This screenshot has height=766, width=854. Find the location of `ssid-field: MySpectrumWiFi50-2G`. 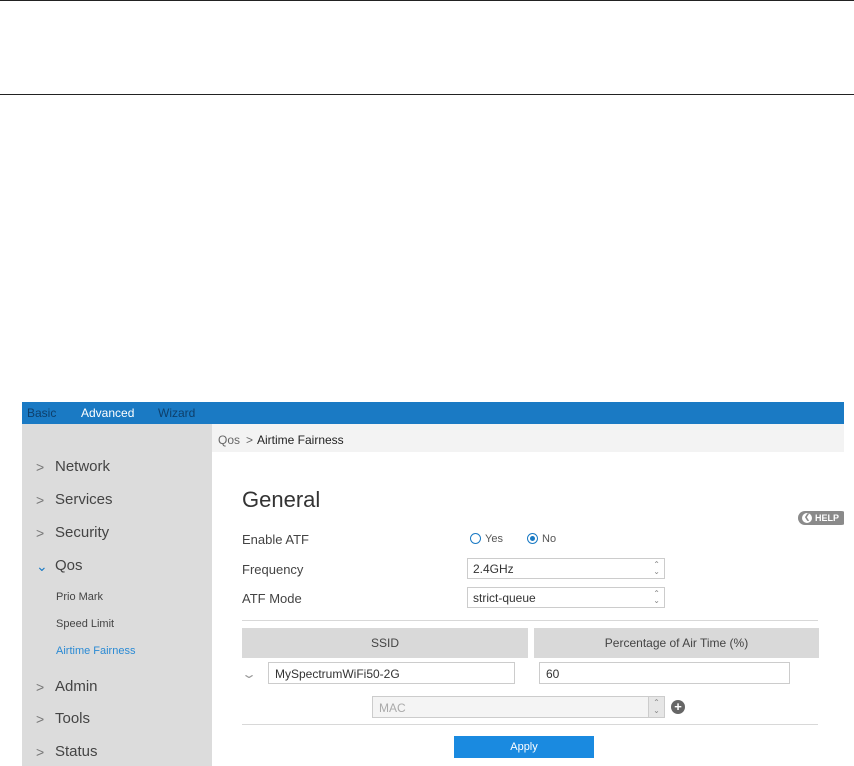

ssid-field: MySpectrumWiFi50-2G is located at coordinates (391, 673).